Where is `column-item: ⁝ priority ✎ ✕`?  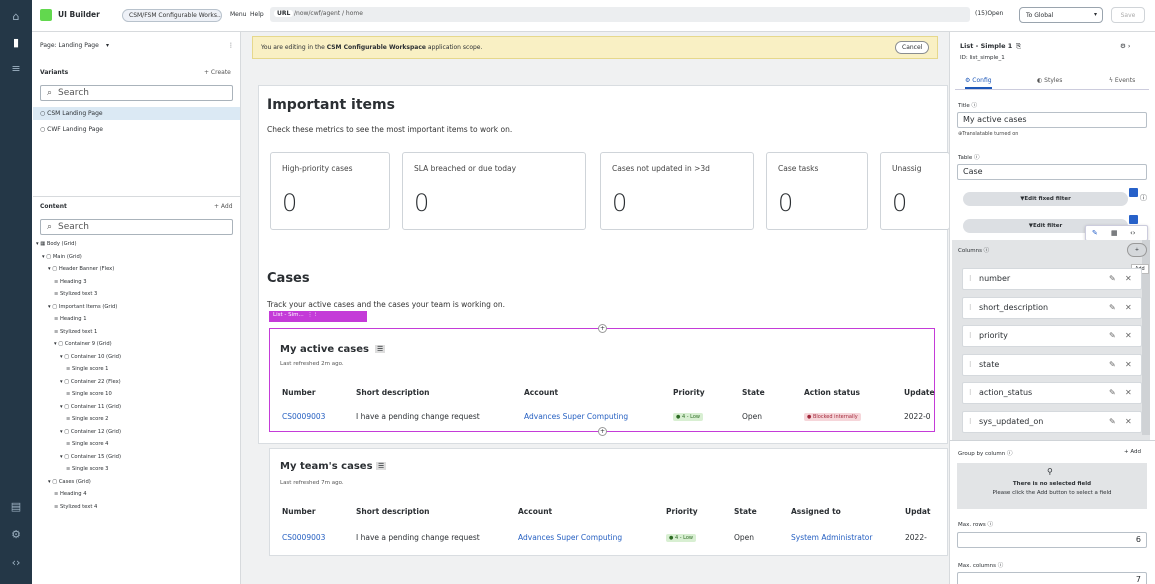 column-item: ⁝ priority ✎ ✕ is located at coordinates (1052, 336).